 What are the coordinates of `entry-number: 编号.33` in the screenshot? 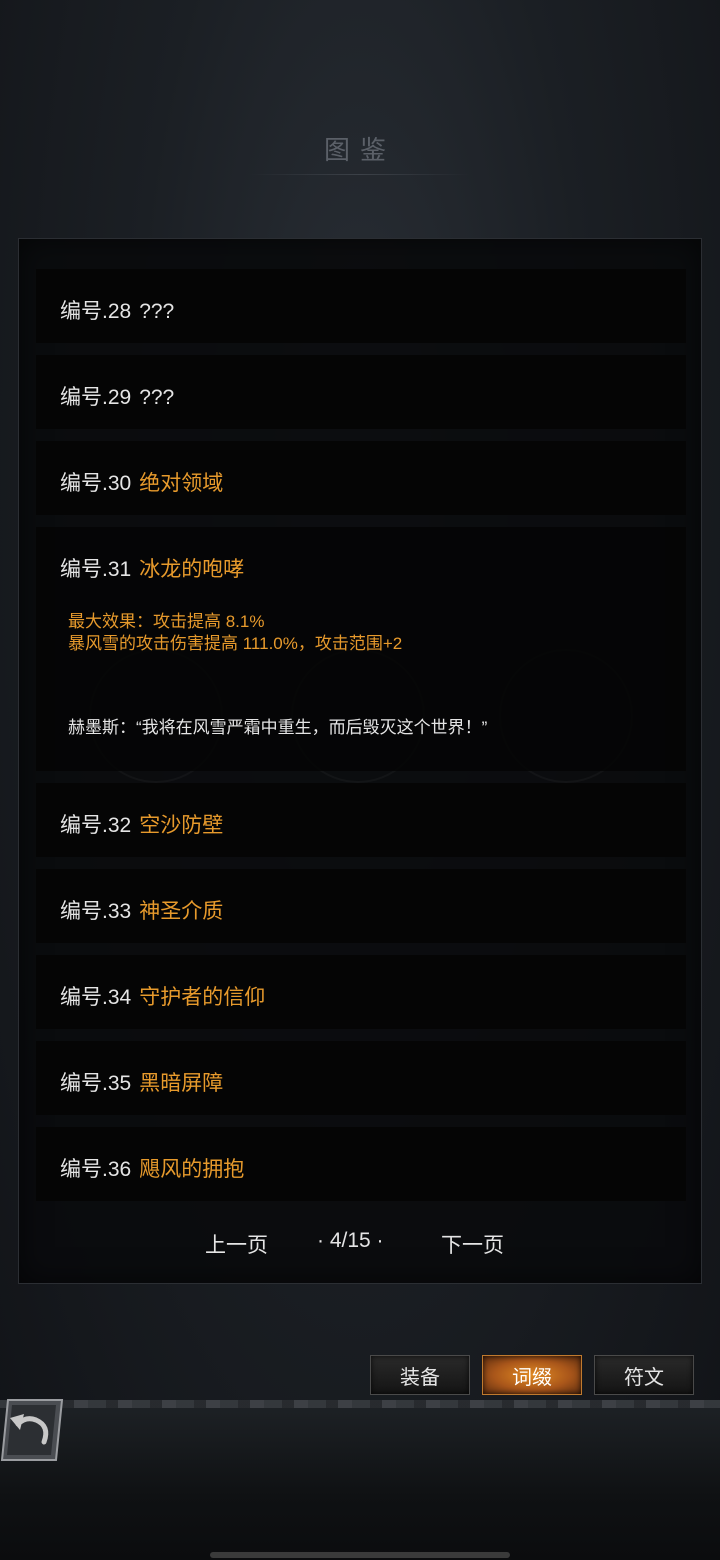 It's located at (96, 911).